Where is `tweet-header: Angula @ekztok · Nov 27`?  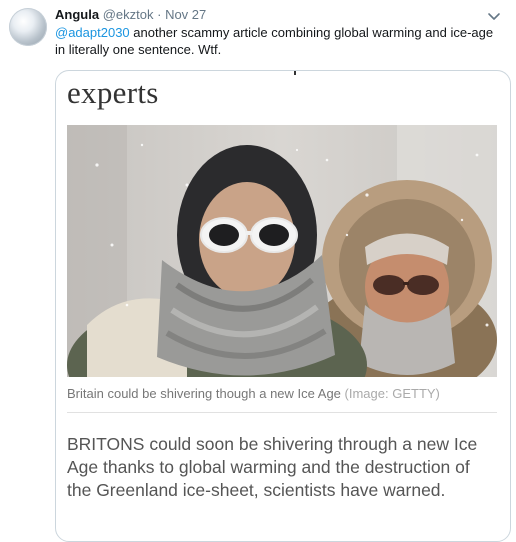 tweet-header: Angula @ekztok · Nov 27 is located at coordinates (130, 15).